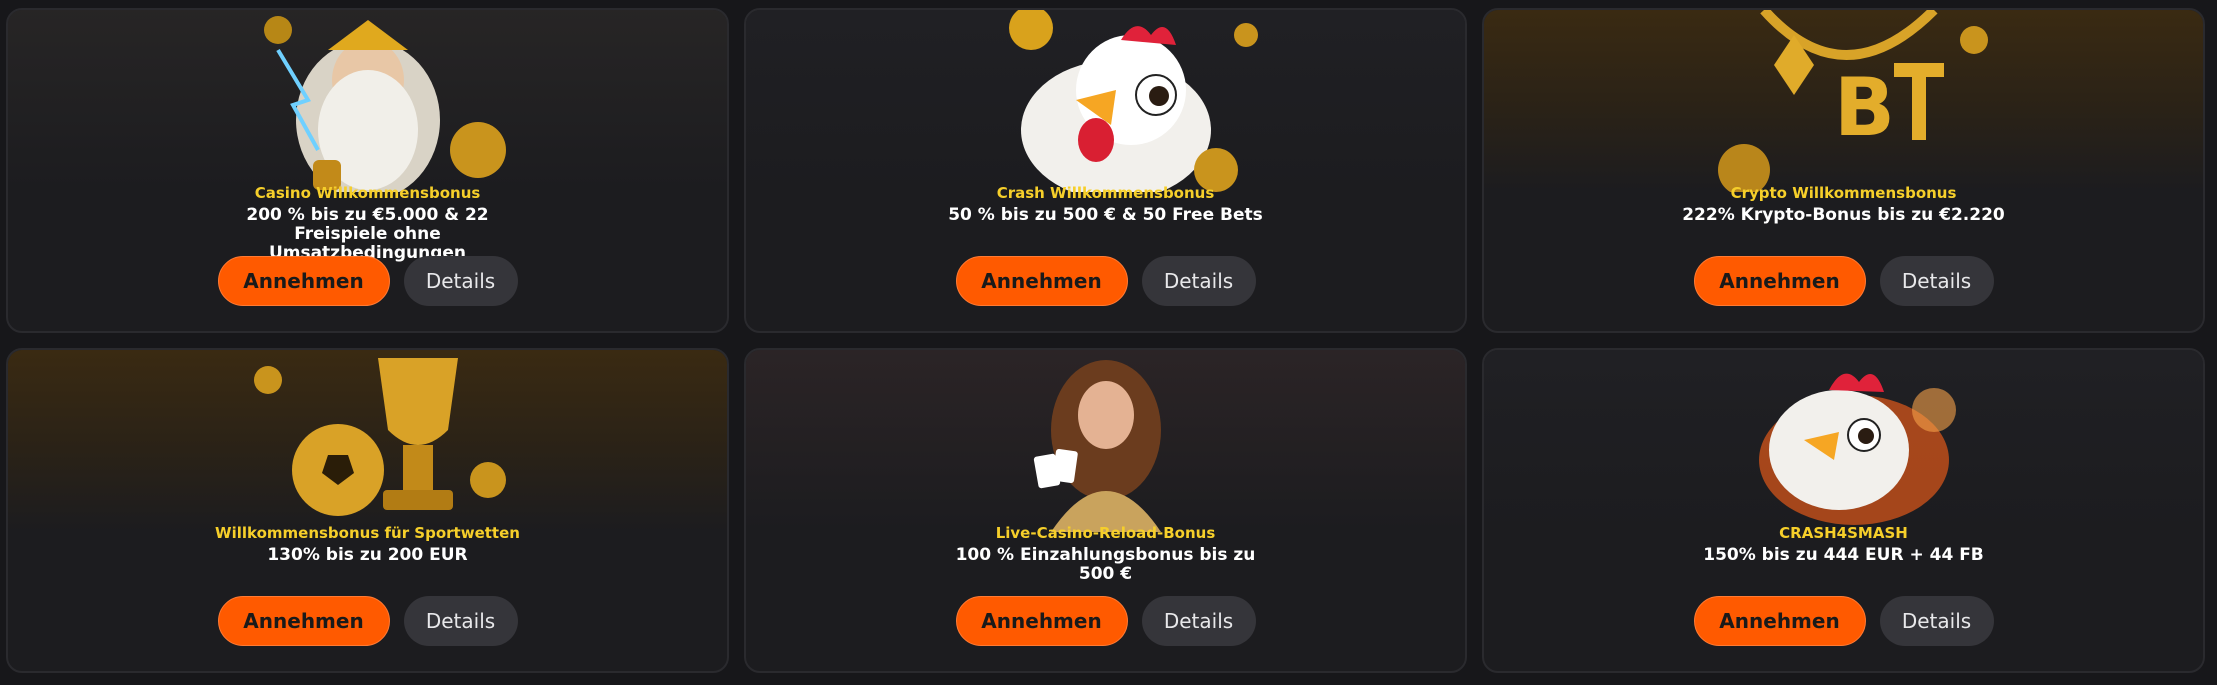  I want to click on chicken-illustration, so click(1133, 101).